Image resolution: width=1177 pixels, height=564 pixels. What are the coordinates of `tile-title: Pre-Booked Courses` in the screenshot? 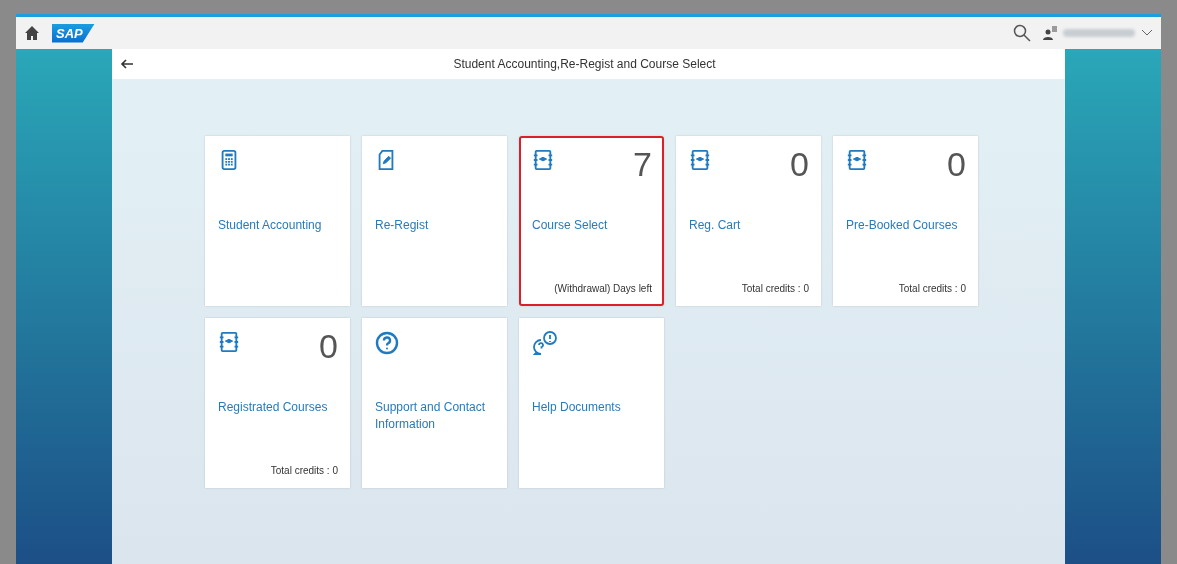 It's located at (902, 225).